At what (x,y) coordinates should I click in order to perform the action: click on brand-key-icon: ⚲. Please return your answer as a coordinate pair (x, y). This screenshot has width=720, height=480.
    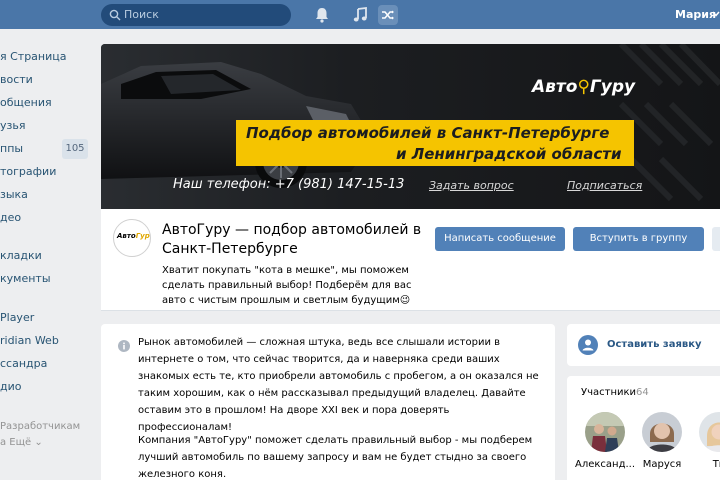
    Looking at the image, I should click on (583, 87).